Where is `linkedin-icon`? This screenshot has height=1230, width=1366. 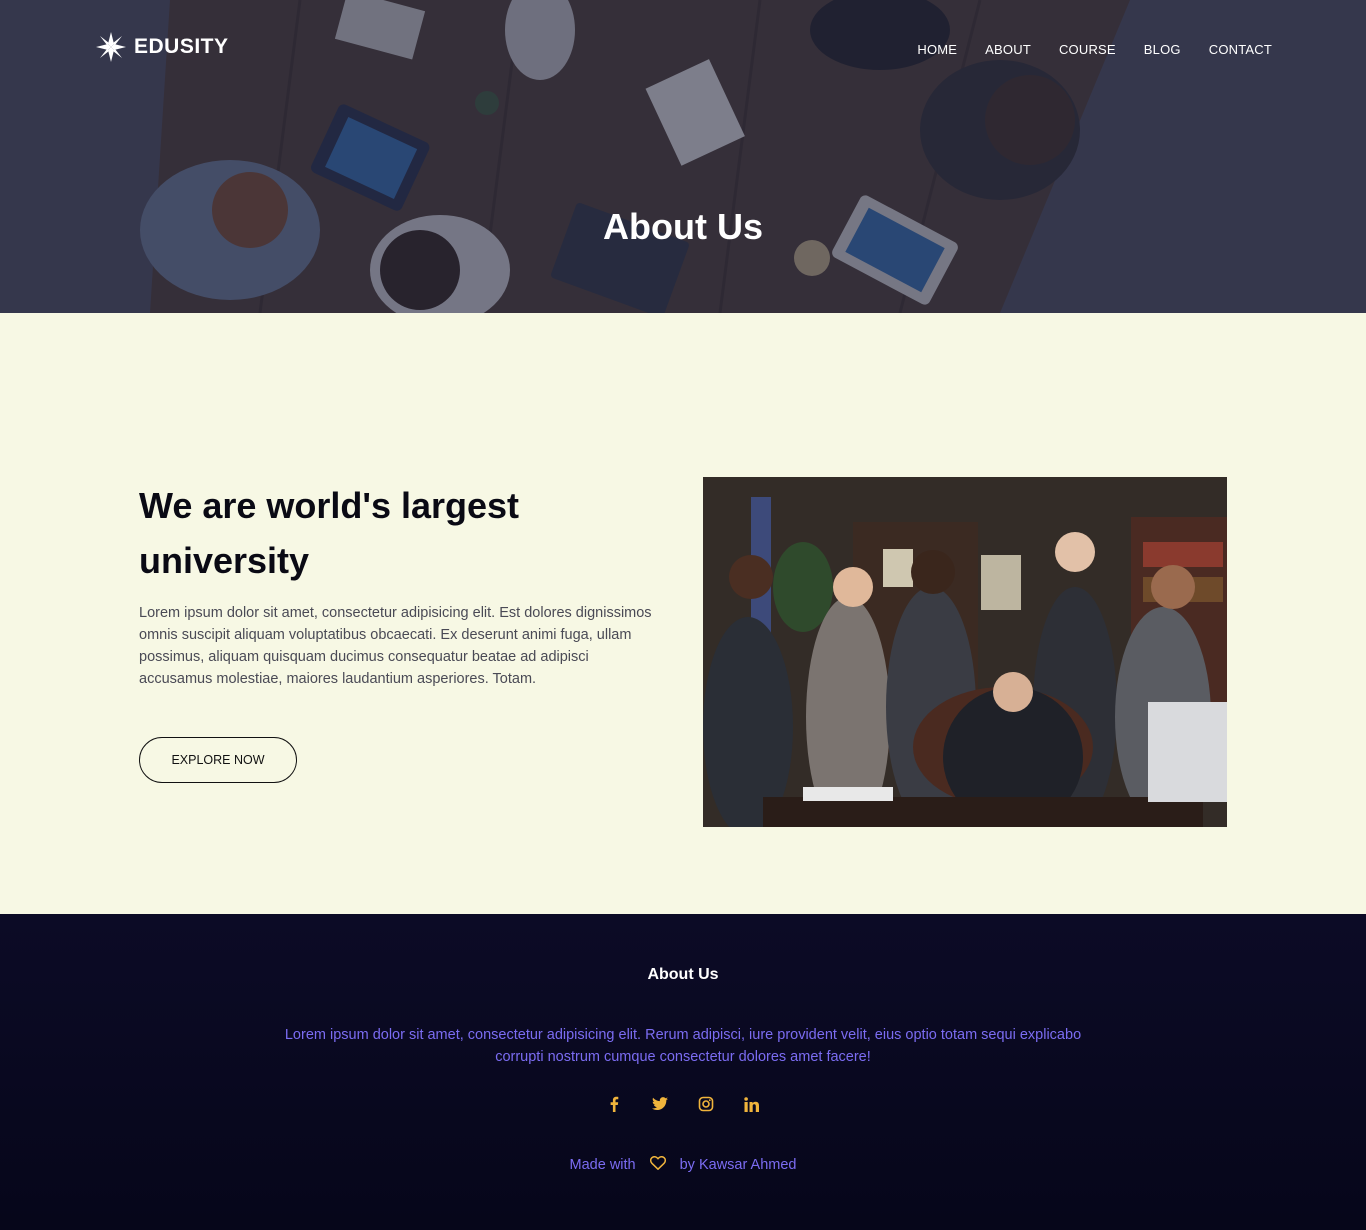 linkedin-icon is located at coordinates (752, 1104).